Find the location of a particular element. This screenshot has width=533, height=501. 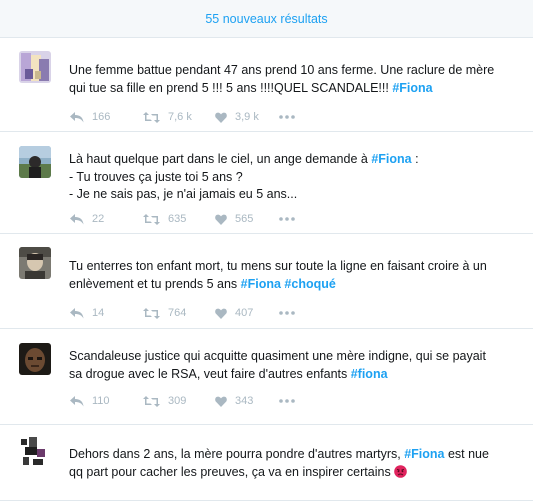

like-count: 343 is located at coordinates (244, 401).